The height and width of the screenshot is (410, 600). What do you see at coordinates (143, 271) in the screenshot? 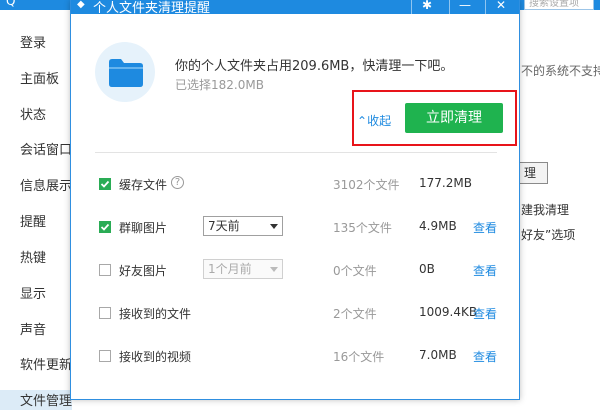
I see `row-label: 好友图片` at bounding box center [143, 271].